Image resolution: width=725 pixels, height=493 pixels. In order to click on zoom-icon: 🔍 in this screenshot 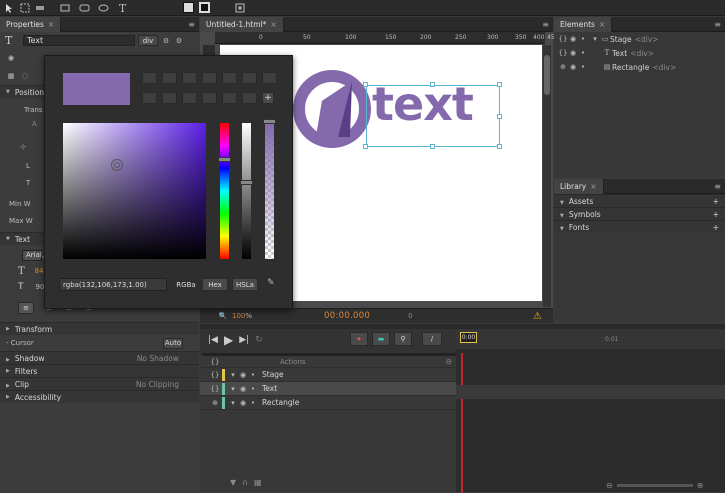, I will do `click(223, 316)`.